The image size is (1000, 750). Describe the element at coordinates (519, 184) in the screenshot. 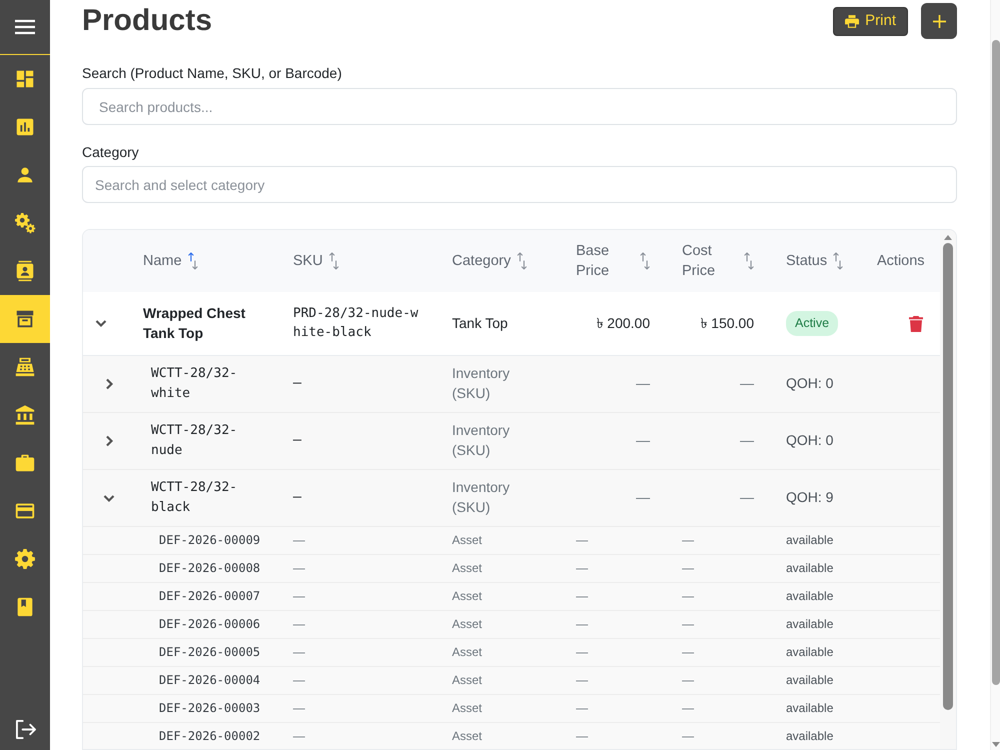

I see `category-field: Search and select category` at that location.